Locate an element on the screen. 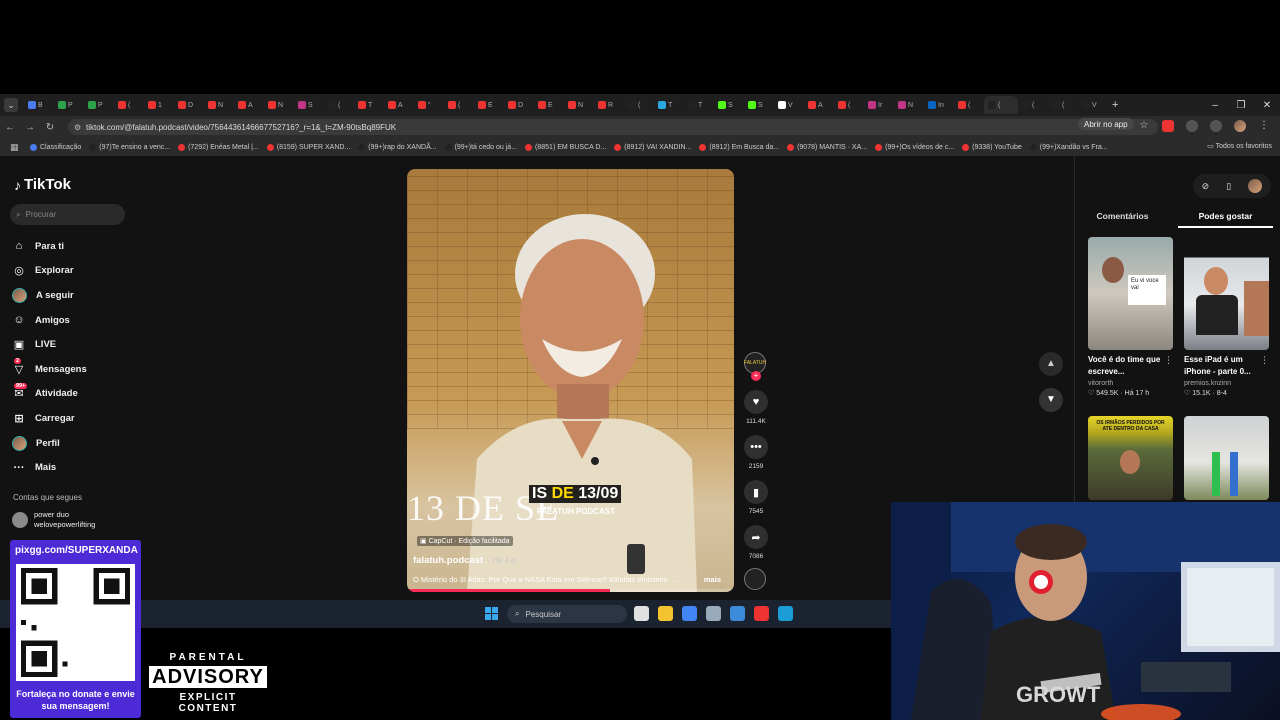 Image resolution: width=1280 pixels, height=720 pixels. search-input: ⌕ Procurar is located at coordinates (67, 214).